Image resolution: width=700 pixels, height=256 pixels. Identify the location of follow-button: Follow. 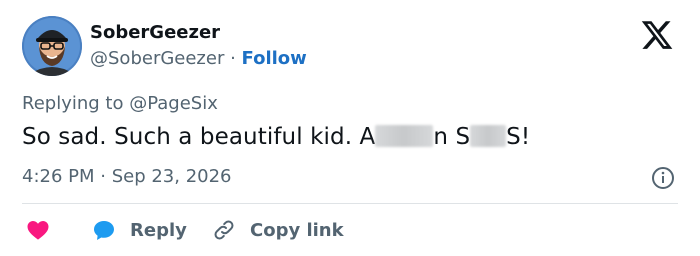
(274, 58).